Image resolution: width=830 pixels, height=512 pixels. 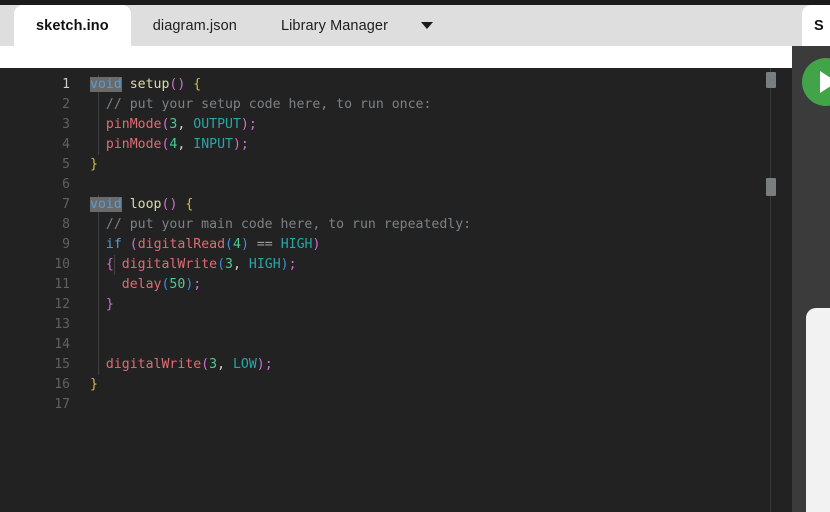 What do you see at coordinates (236, 244) in the screenshot?
I see `code-token: 4` at bounding box center [236, 244].